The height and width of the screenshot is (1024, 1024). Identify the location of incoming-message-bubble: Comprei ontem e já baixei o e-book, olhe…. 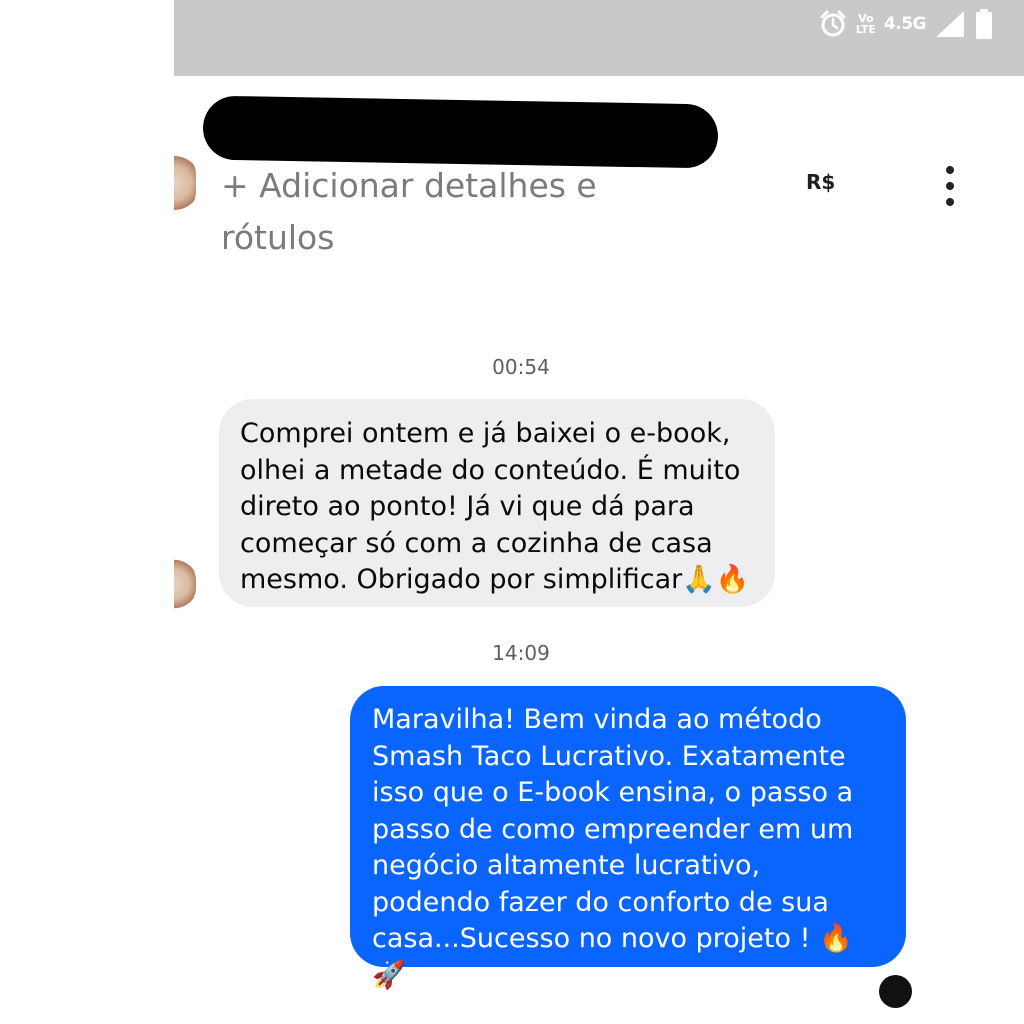
(497, 503).